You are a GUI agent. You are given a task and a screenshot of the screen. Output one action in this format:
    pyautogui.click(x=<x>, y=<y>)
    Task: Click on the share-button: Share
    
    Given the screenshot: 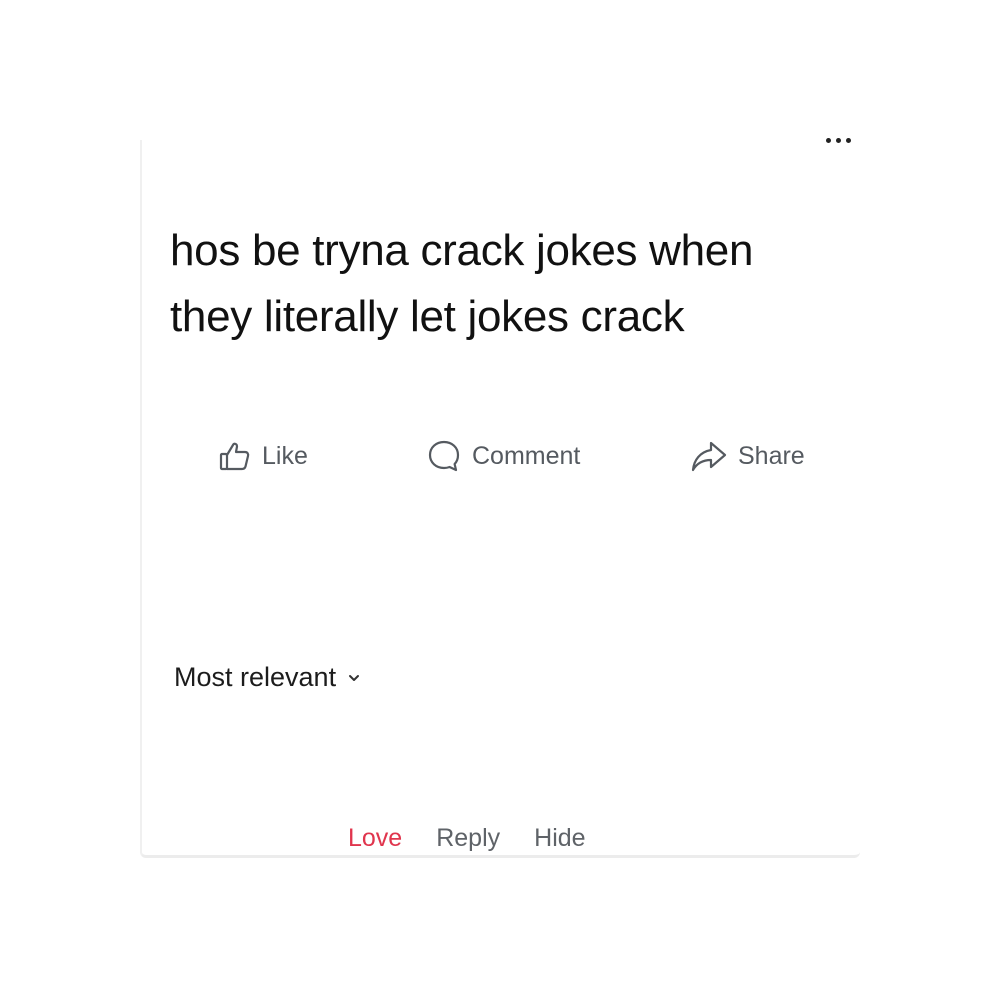 What is the action you would take?
    pyautogui.click(x=747, y=456)
    